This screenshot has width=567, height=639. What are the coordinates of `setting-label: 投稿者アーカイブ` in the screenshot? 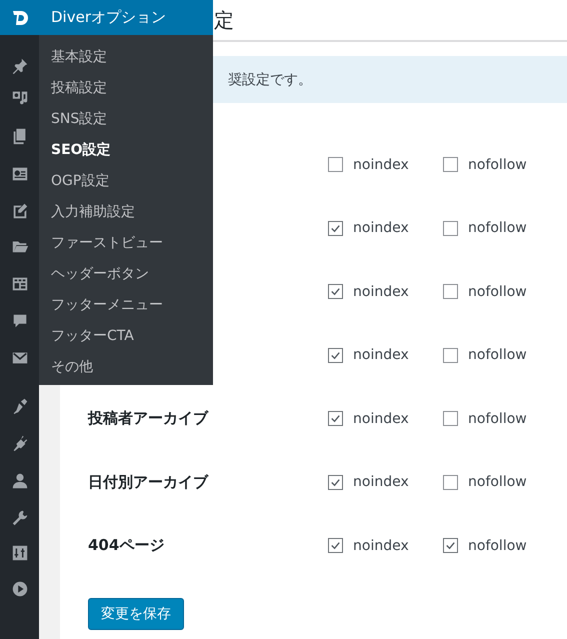 It's located at (148, 418).